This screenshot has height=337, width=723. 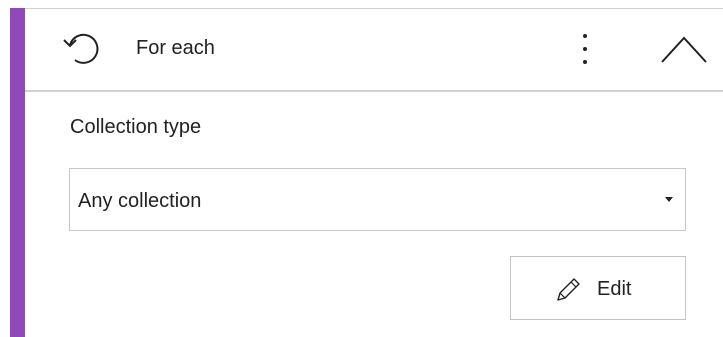 What do you see at coordinates (374, 91) in the screenshot?
I see `header-divider` at bounding box center [374, 91].